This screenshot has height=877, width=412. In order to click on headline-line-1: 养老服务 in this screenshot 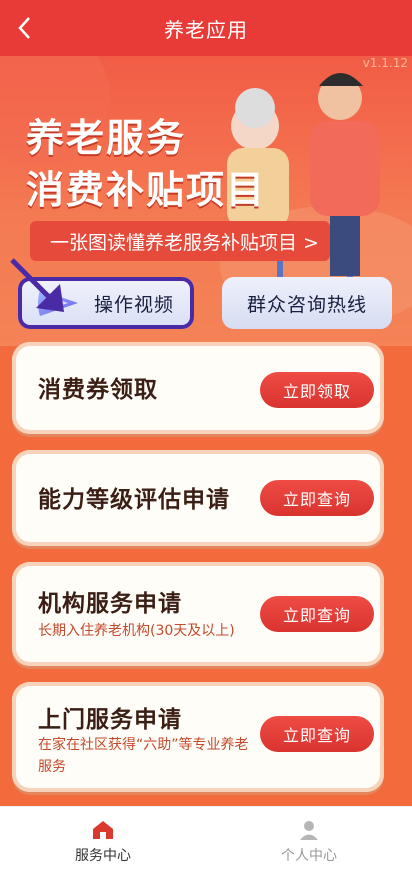, I will do `click(106, 138)`.